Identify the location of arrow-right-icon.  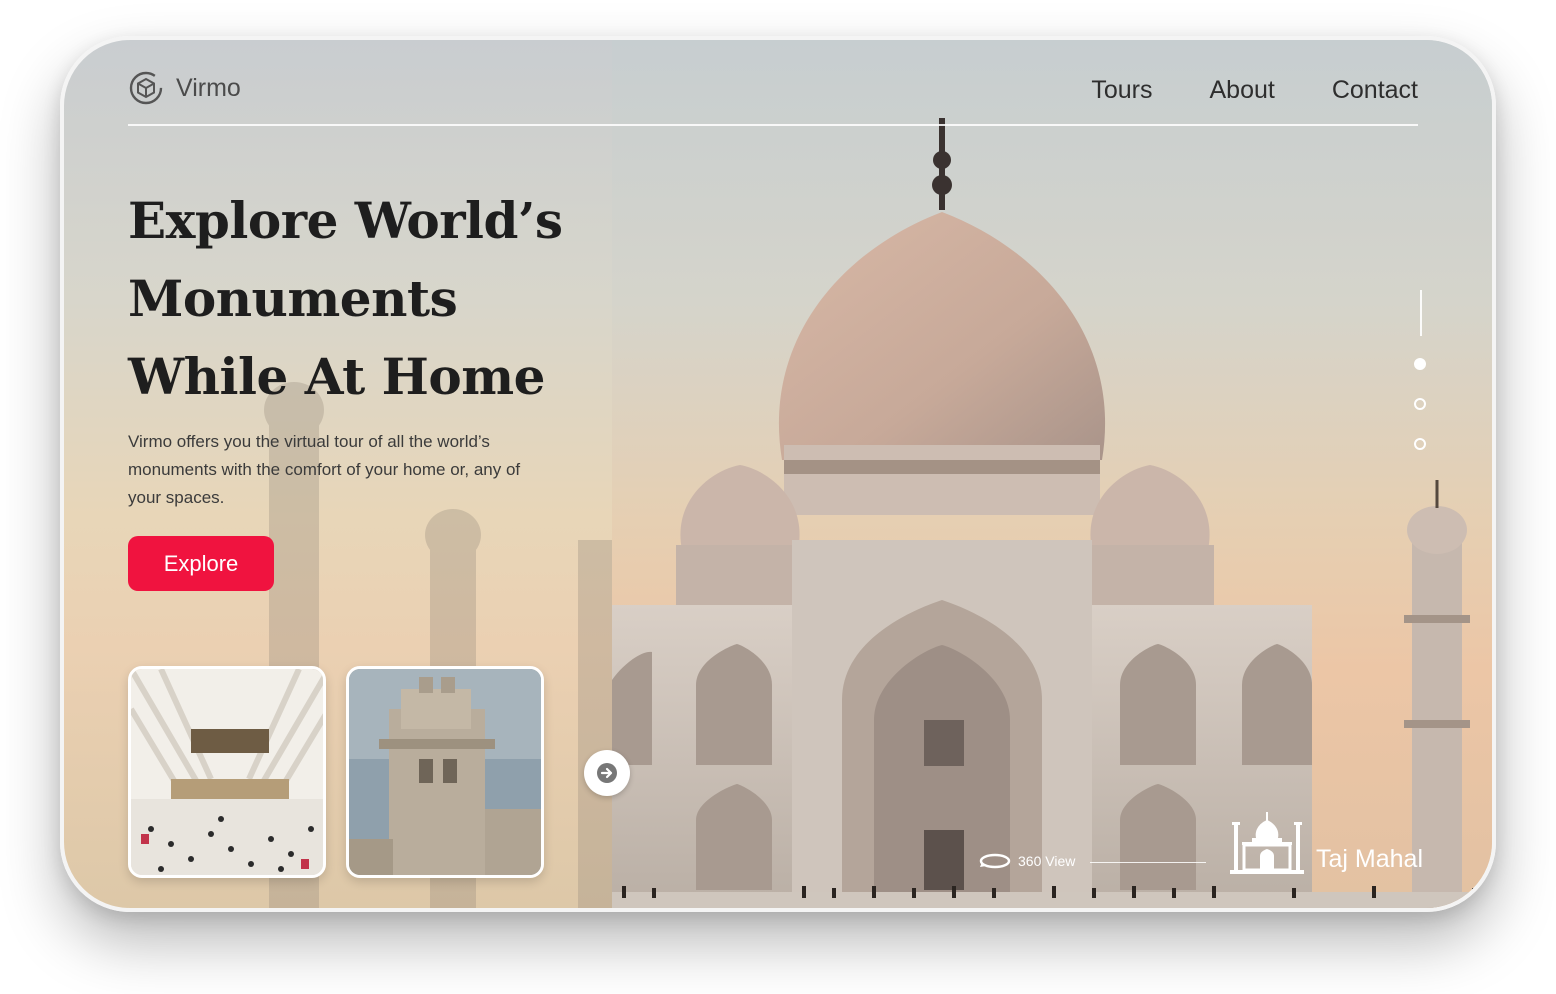
(607, 773).